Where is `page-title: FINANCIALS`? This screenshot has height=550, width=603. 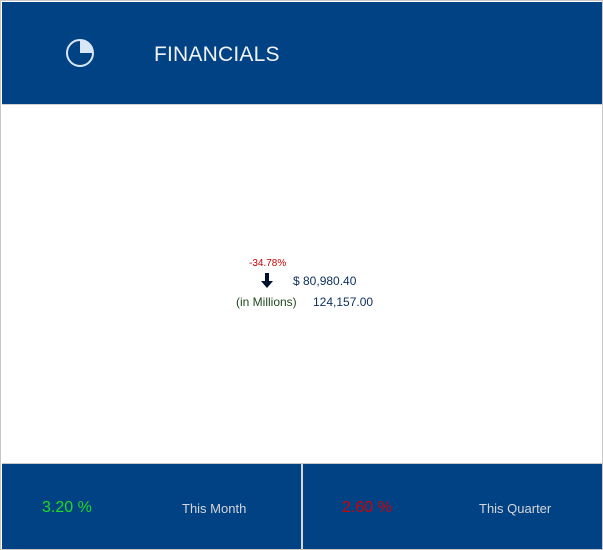 page-title: FINANCIALS is located at coordinates (217, 54).